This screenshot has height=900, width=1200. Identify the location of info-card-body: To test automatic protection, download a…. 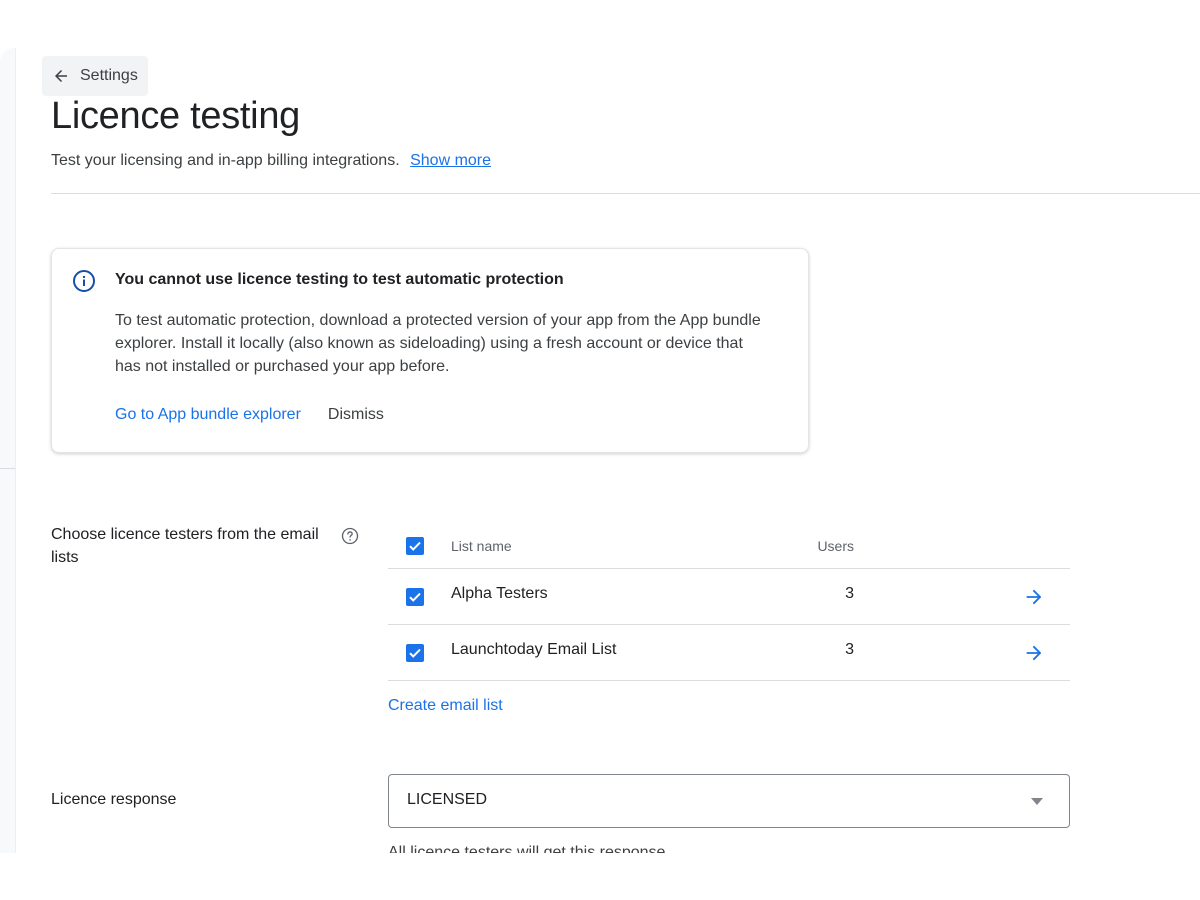
(438, 343).